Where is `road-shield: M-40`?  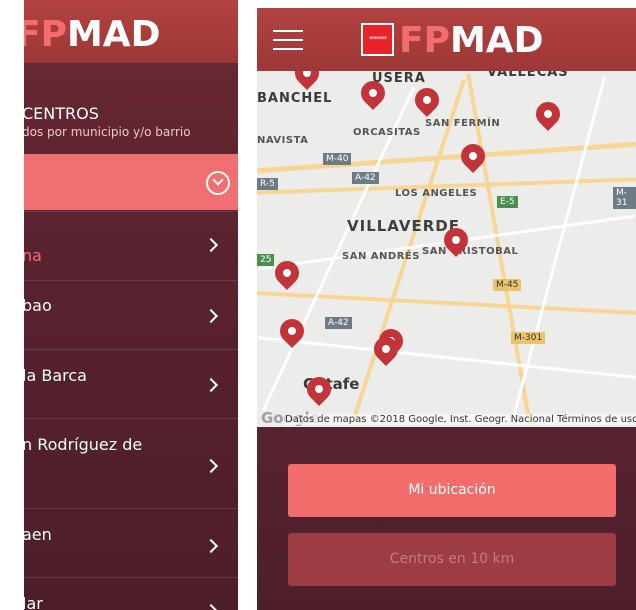
road-shield: M-40 is located at coordinates (337, 159).